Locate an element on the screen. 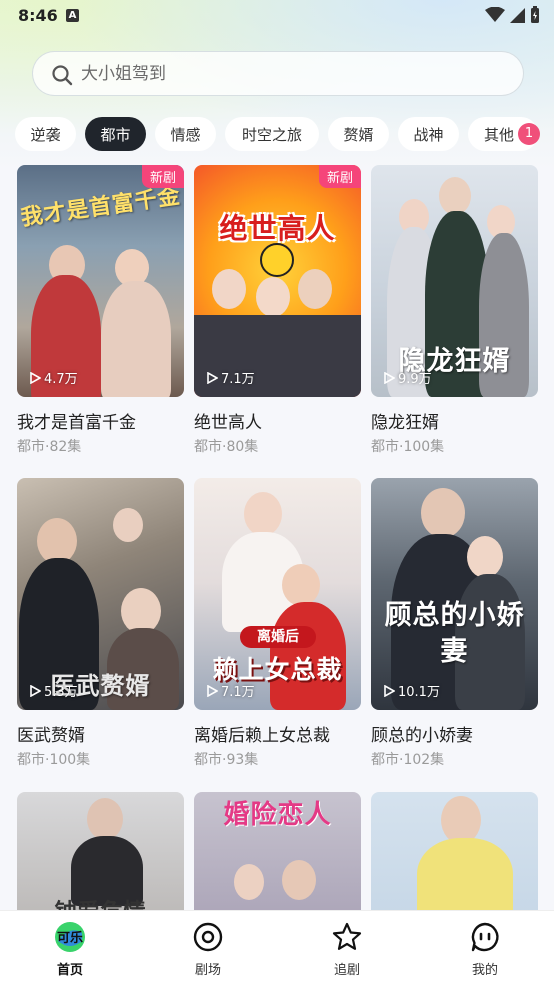 This screenshot has height=984, width=554. drama-card: 医武赘婿 5.3万 医武赘婿 都市·100集 is located at coordinates (100, 623).